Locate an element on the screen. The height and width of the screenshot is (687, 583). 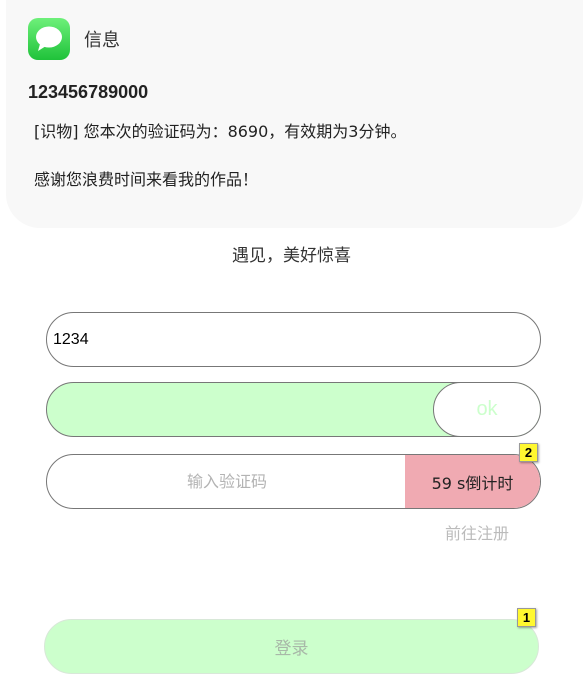
countdown-label: 59 s倒计时 is located at coordinates (472, 483).